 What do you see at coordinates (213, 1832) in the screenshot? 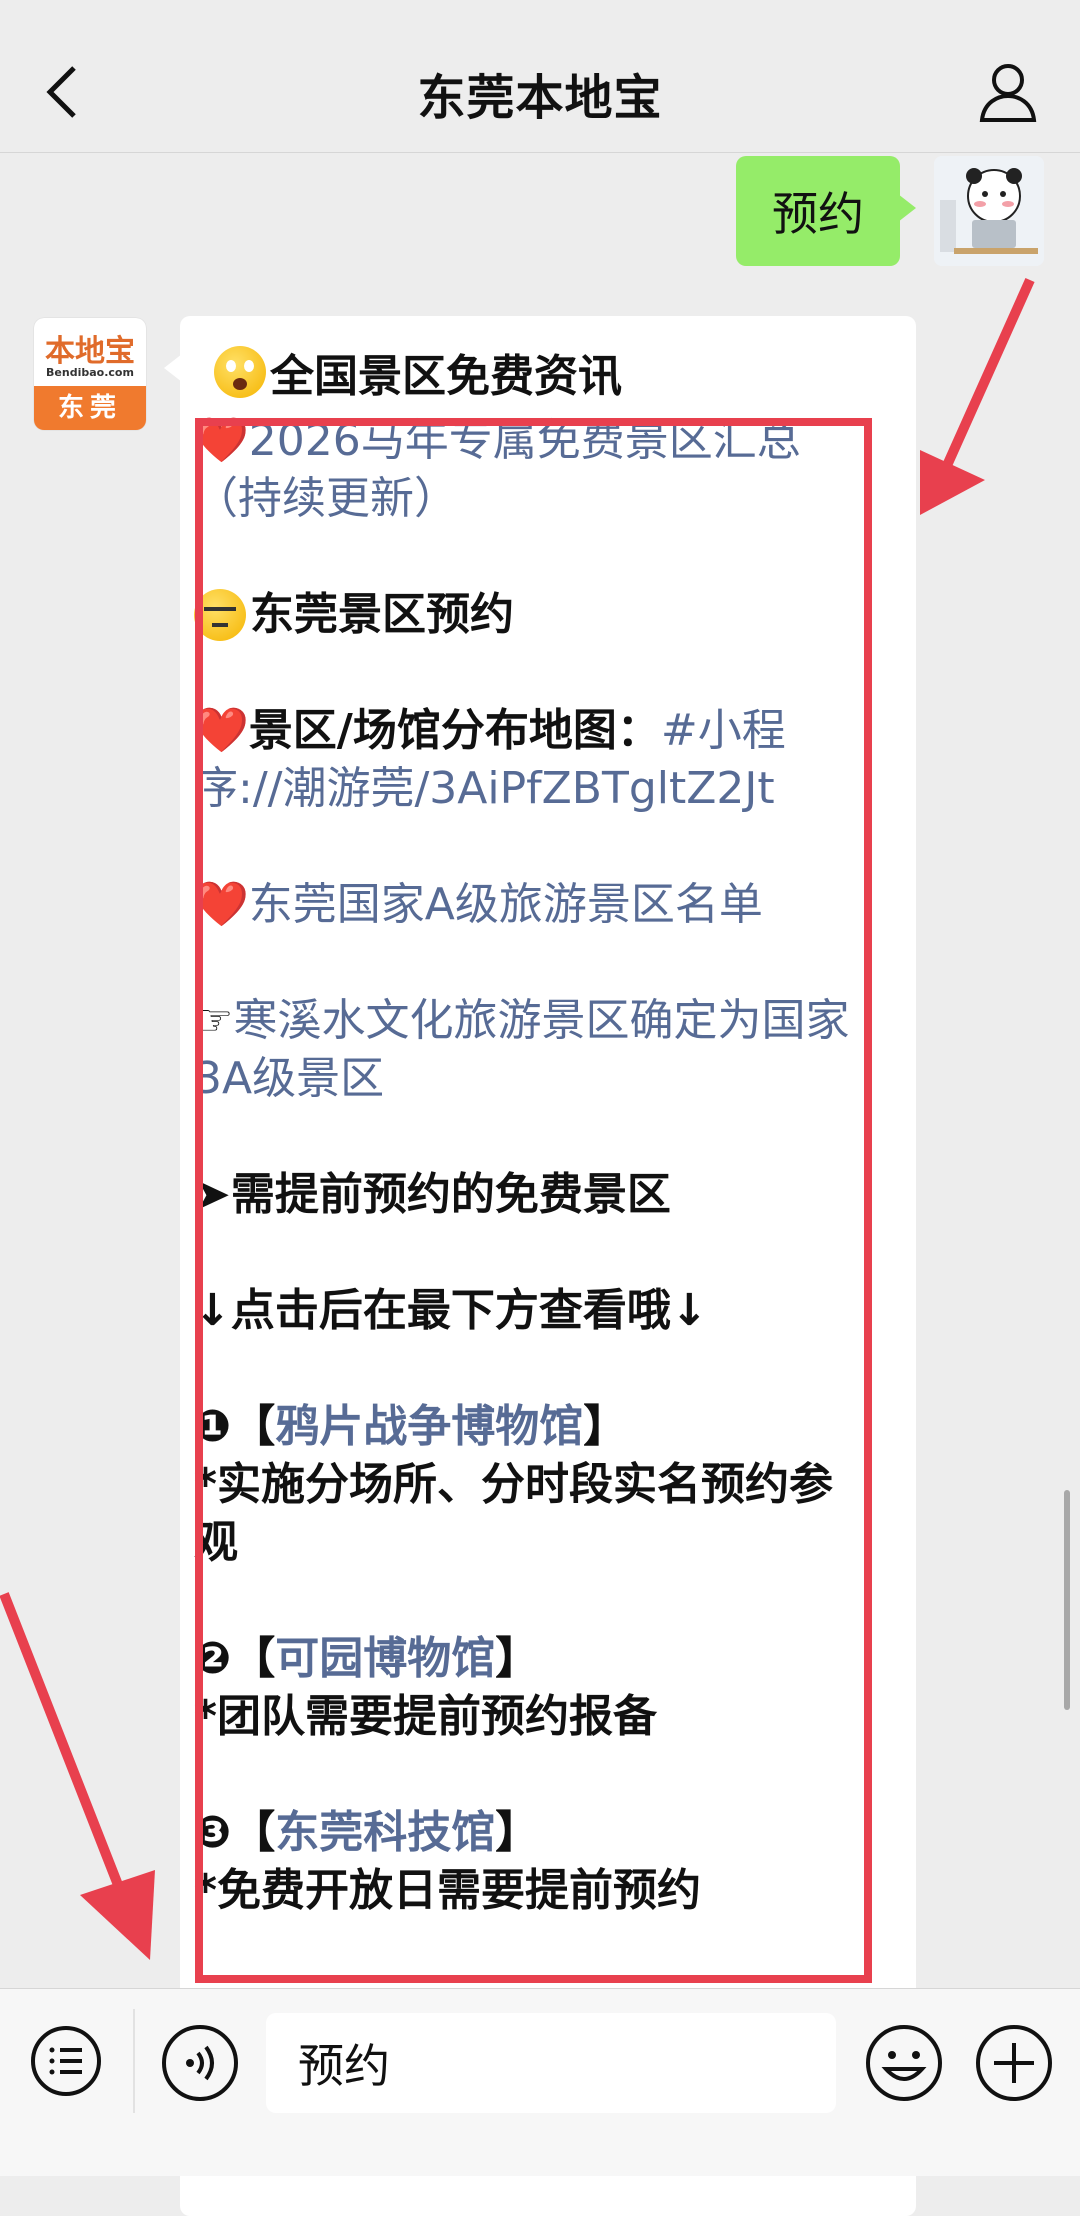
I see `number-three-icon: ❸` at bounding box center [213, 1832].